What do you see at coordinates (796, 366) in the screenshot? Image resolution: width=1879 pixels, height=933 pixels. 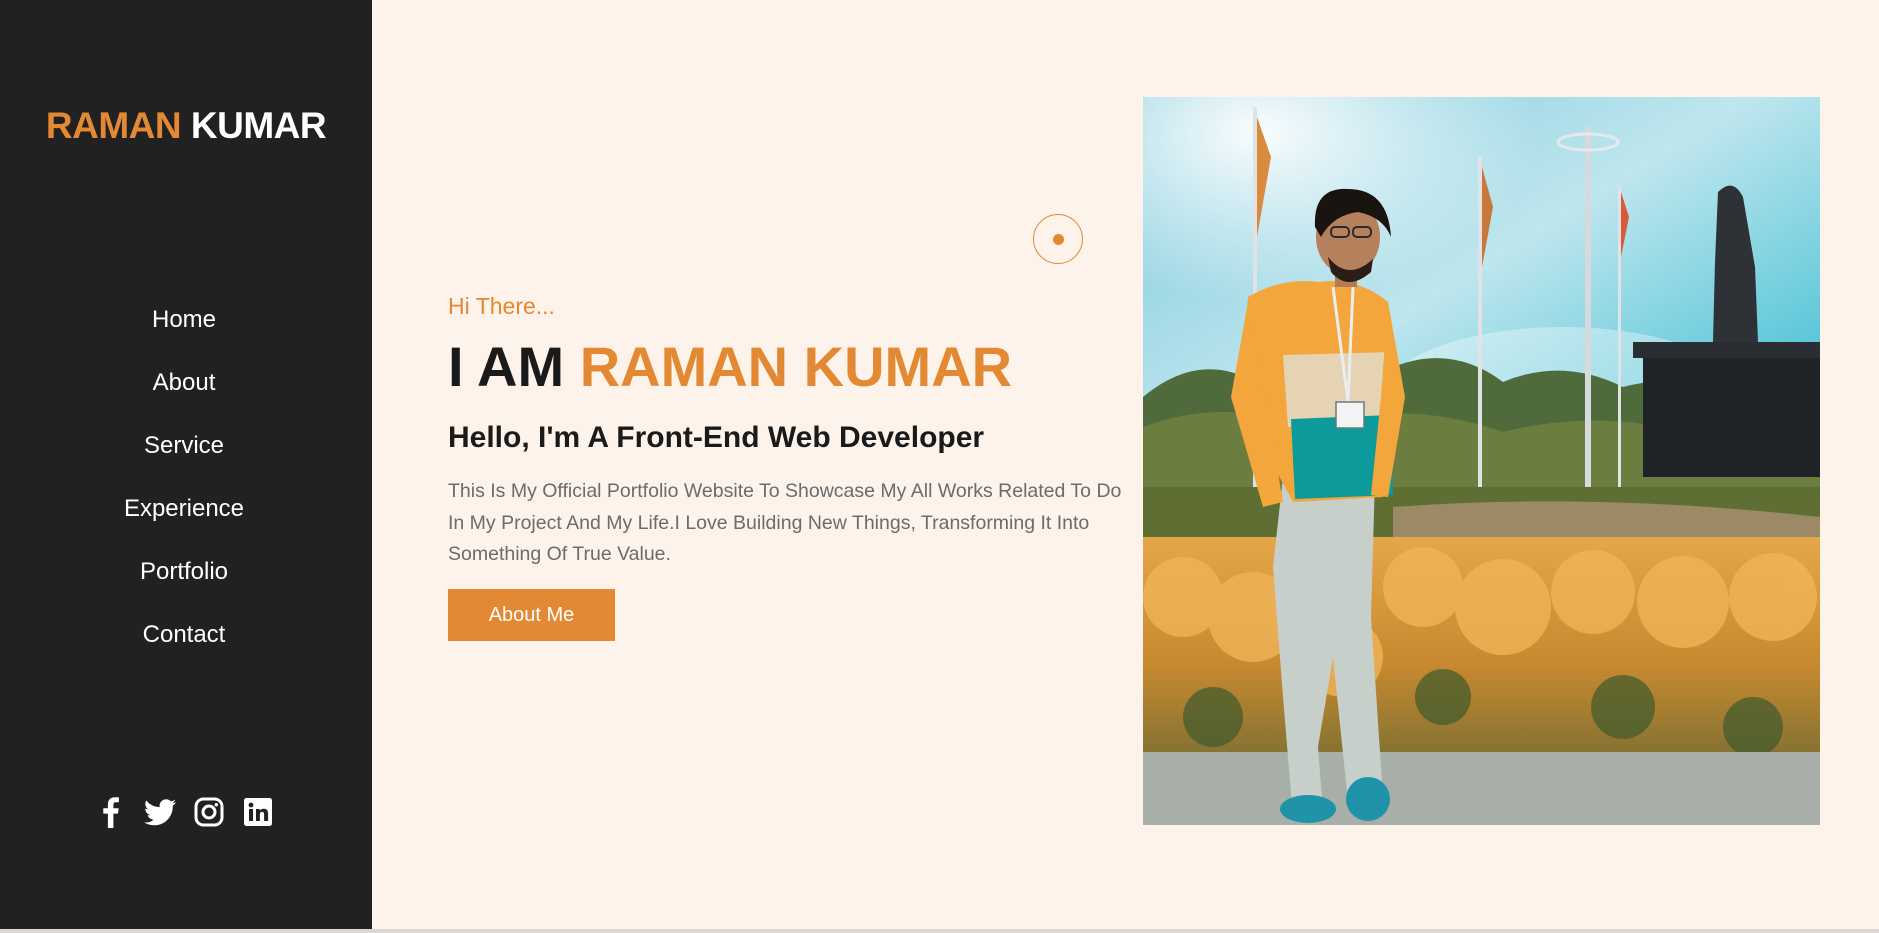 I see `headline-name: RAMAN KUMAR` at bounding box center [796, 366].